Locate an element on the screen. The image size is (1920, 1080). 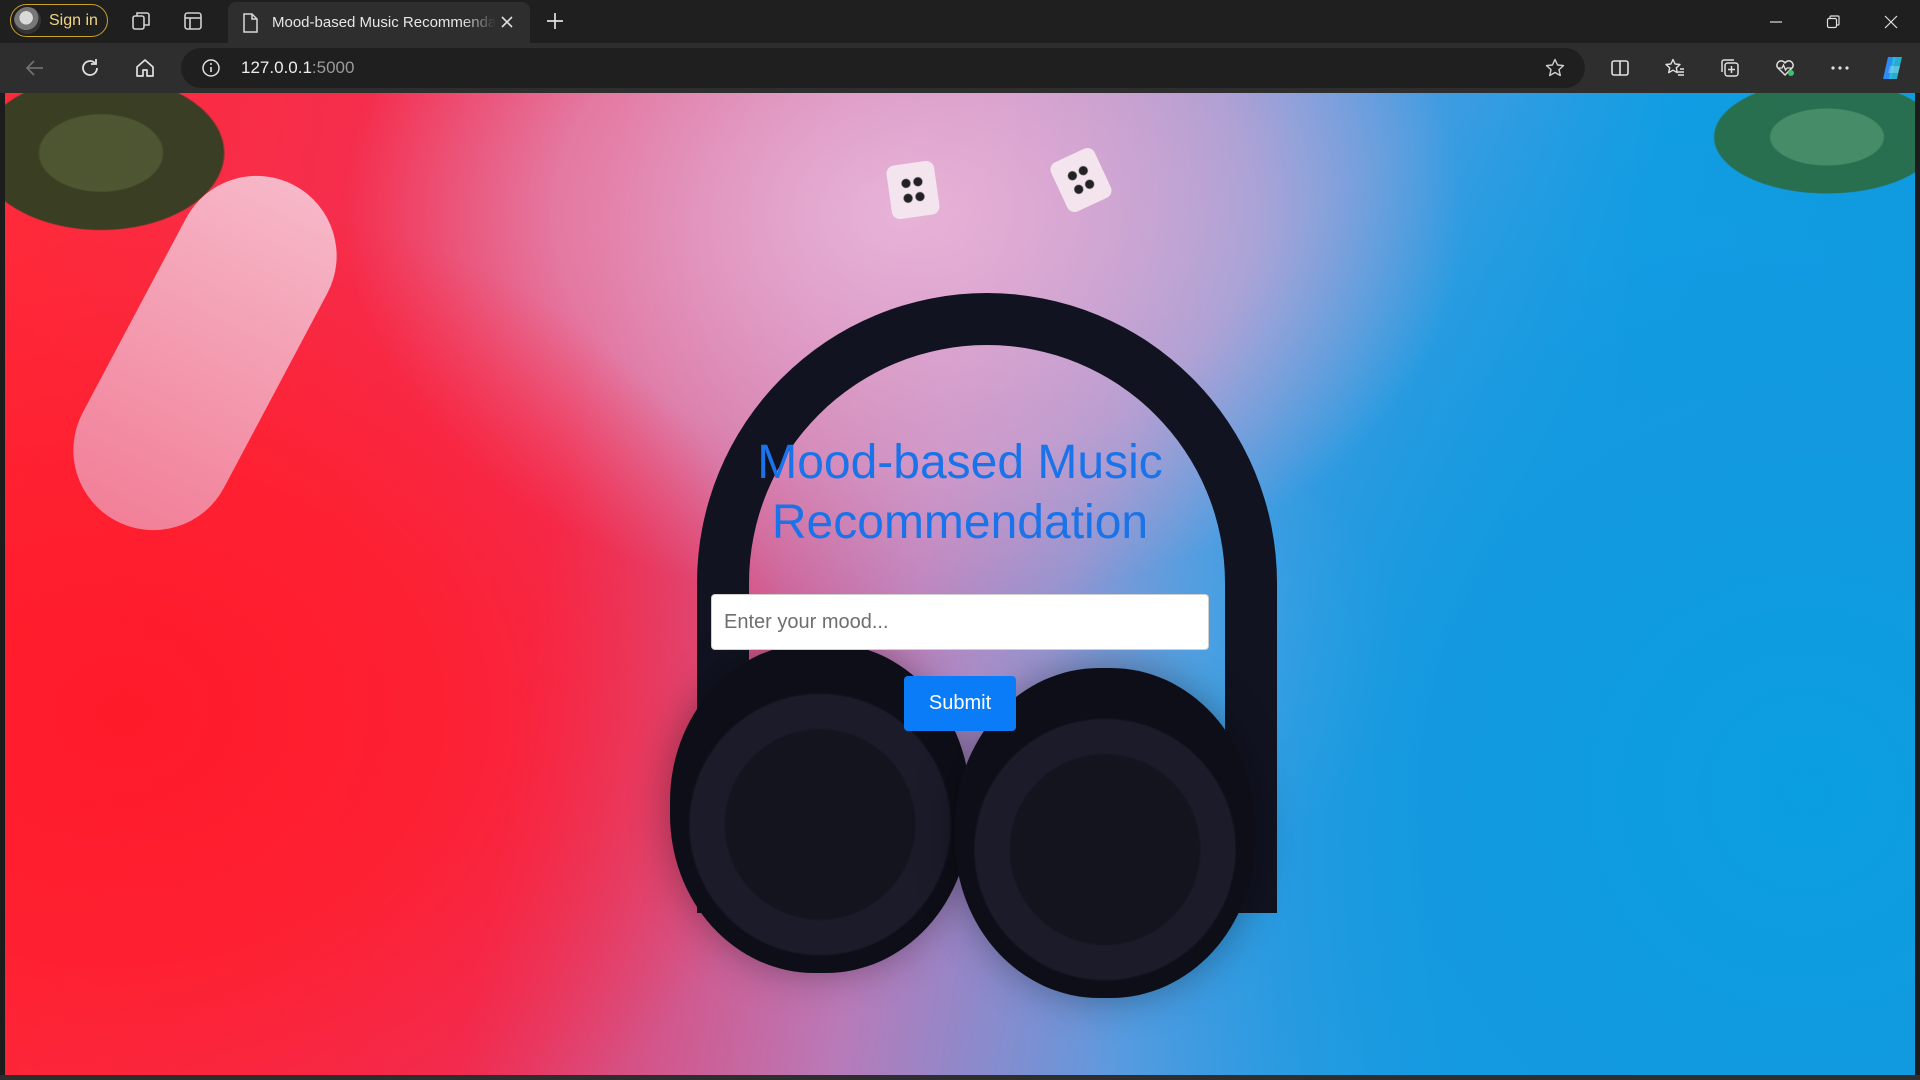
address-bar: 127.0.0.1:5000 is located at coordinates (883, 68).